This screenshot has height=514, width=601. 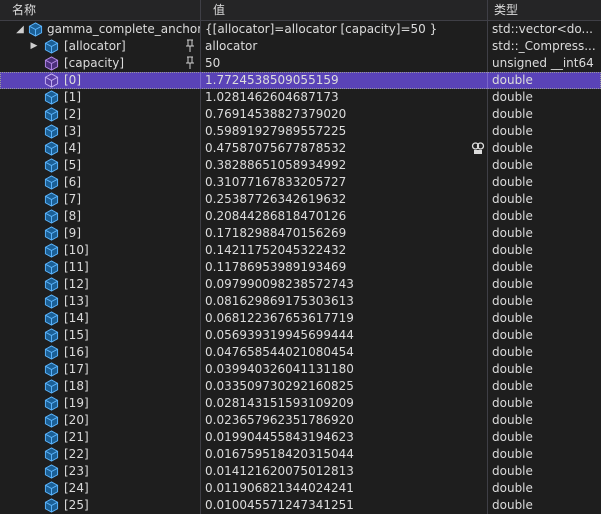 What do you see at coordinates (76, 250) in the screenshot?
I see `element-index: [10]` at bounding box center [76, 250].